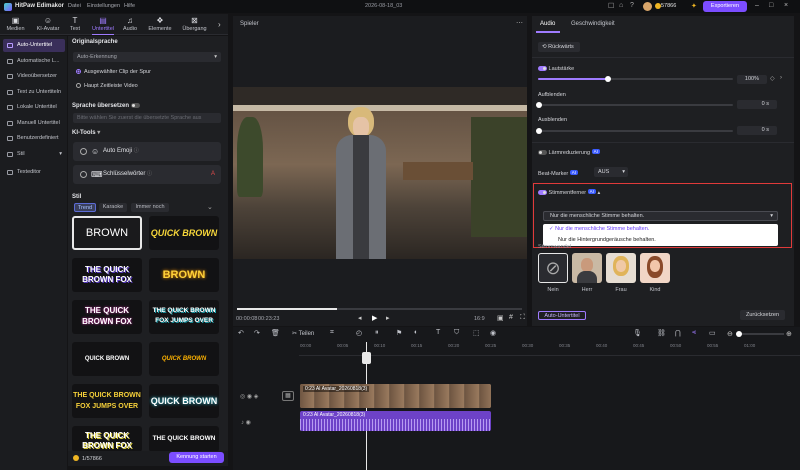  What do you see at coordinates (647, 6) in the screenshot?
I see `avatar` at bounding box center [647, 6].